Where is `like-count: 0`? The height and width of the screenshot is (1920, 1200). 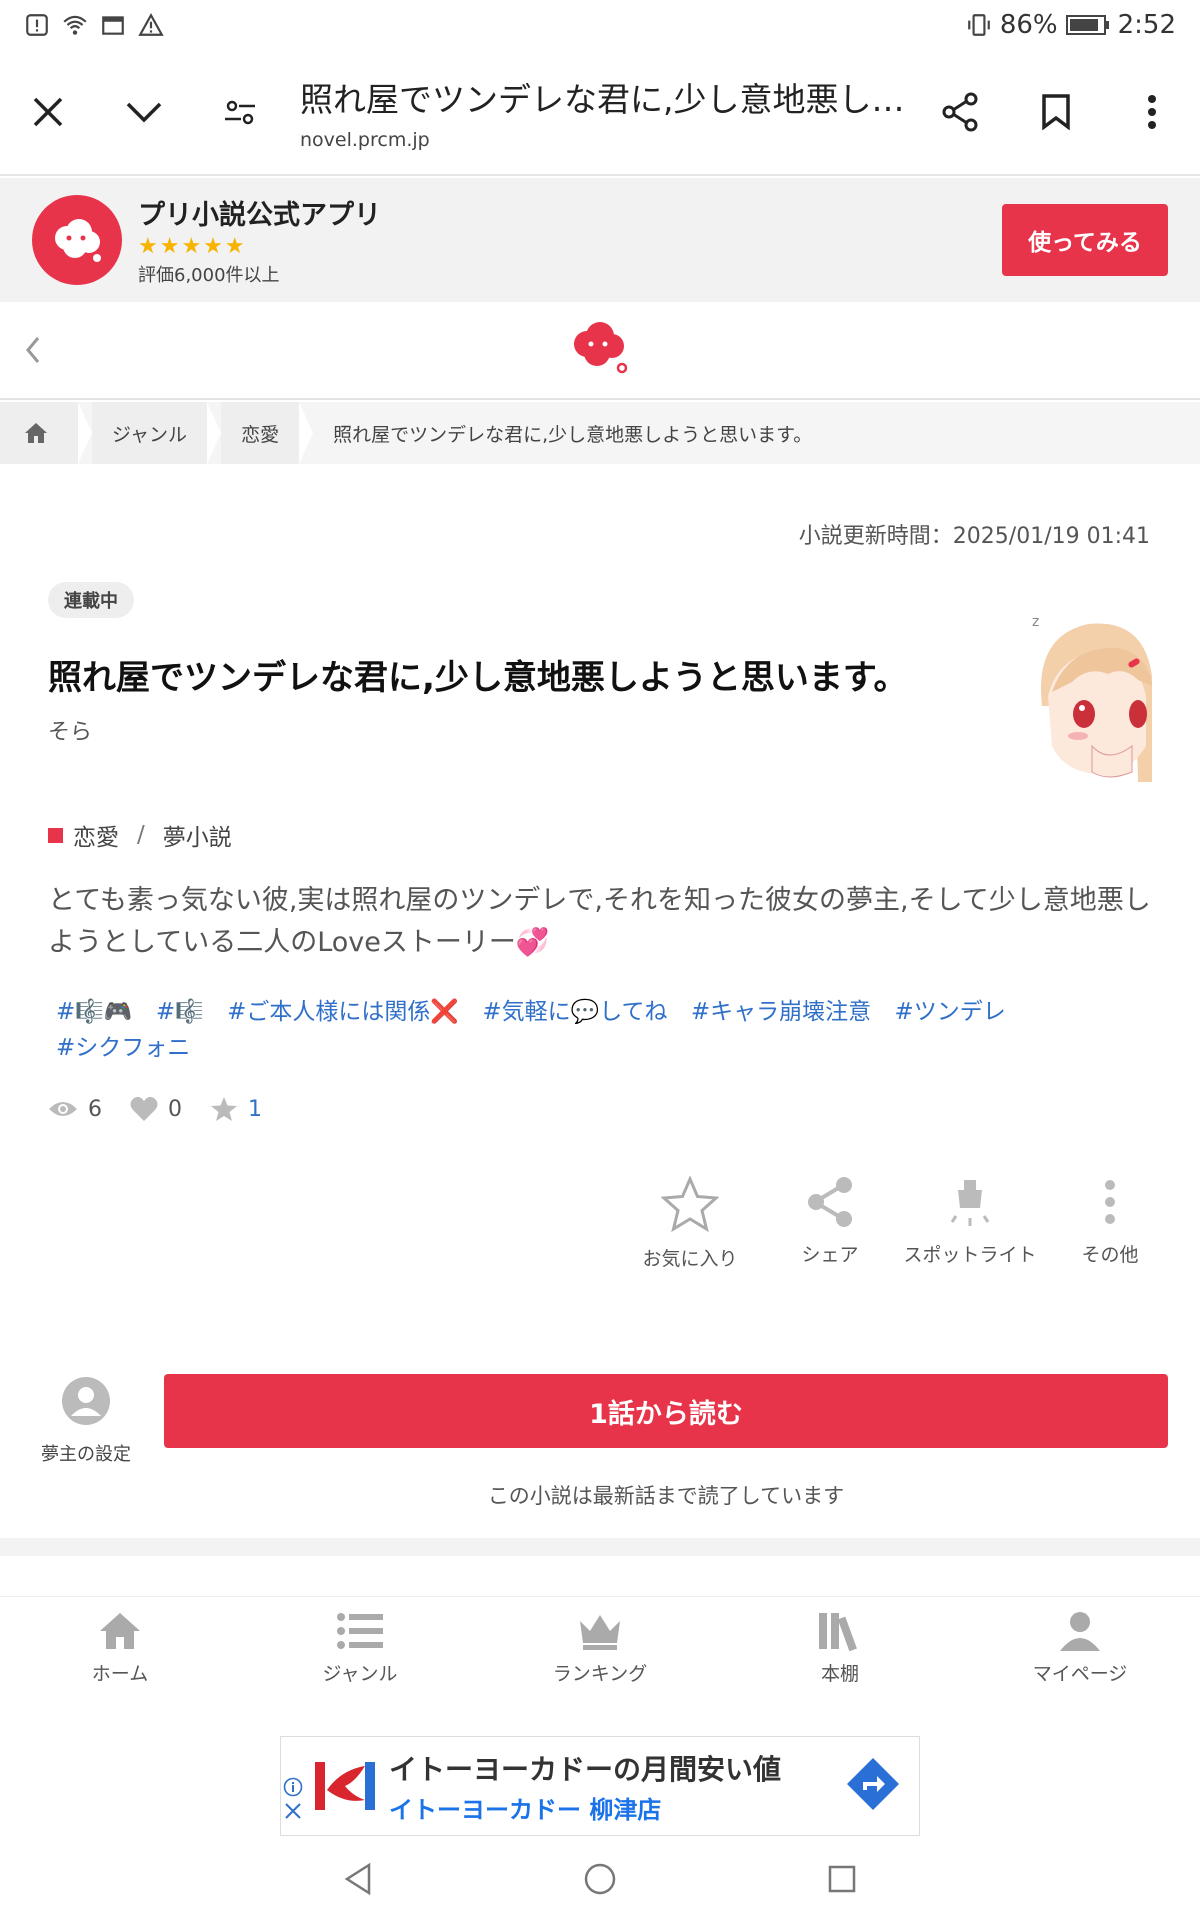
like-count: 0 is located at coordinates (156, 1109).